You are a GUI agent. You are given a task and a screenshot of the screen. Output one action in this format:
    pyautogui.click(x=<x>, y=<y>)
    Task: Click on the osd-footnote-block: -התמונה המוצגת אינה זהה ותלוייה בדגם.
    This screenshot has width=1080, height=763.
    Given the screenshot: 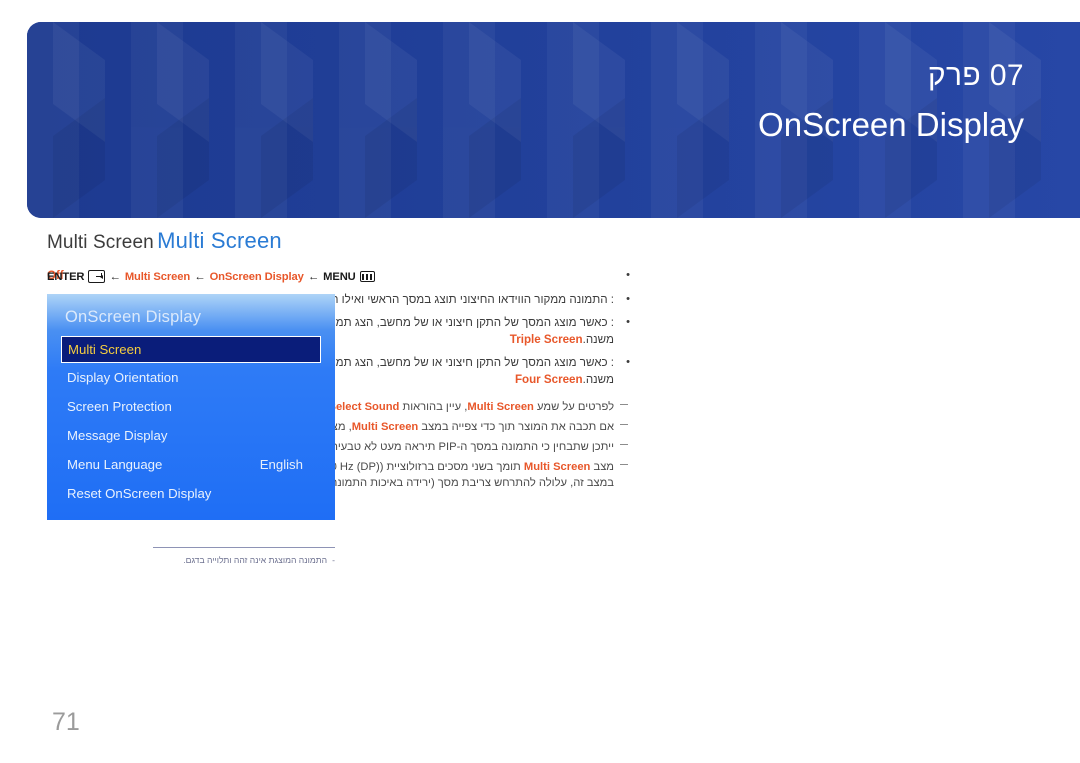 What is the action you would take?
    pyautogui.click(x=191, y=556)
    